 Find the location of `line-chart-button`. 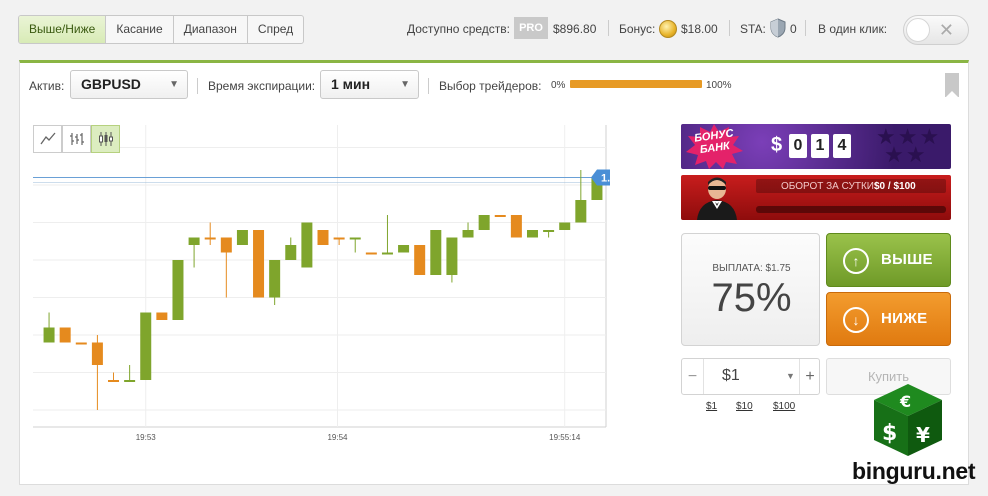

line-chart-button is located at coordinates (47, 139).